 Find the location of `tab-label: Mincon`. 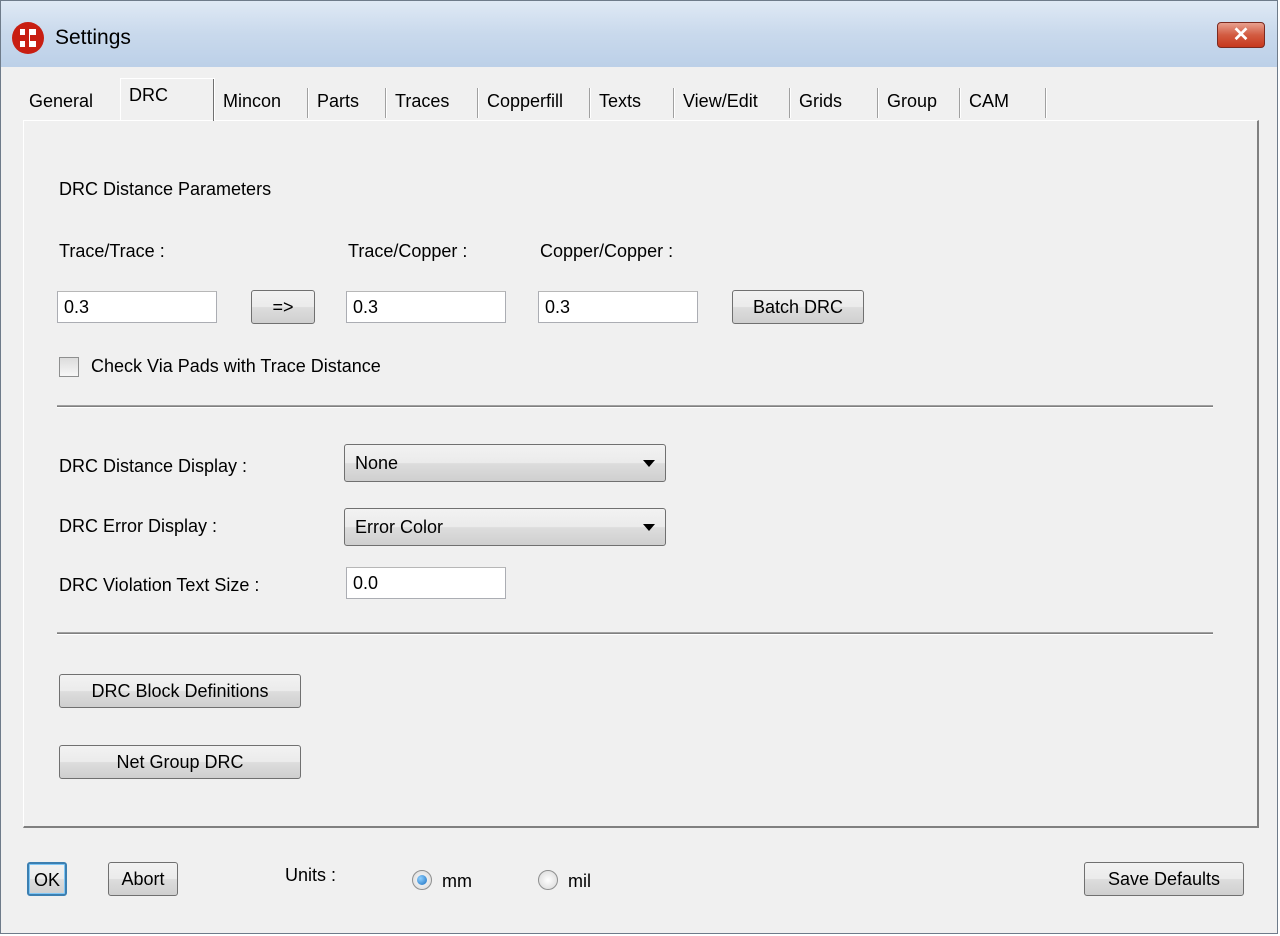

tab-label: Mincon is located at coordinates (252, 101).